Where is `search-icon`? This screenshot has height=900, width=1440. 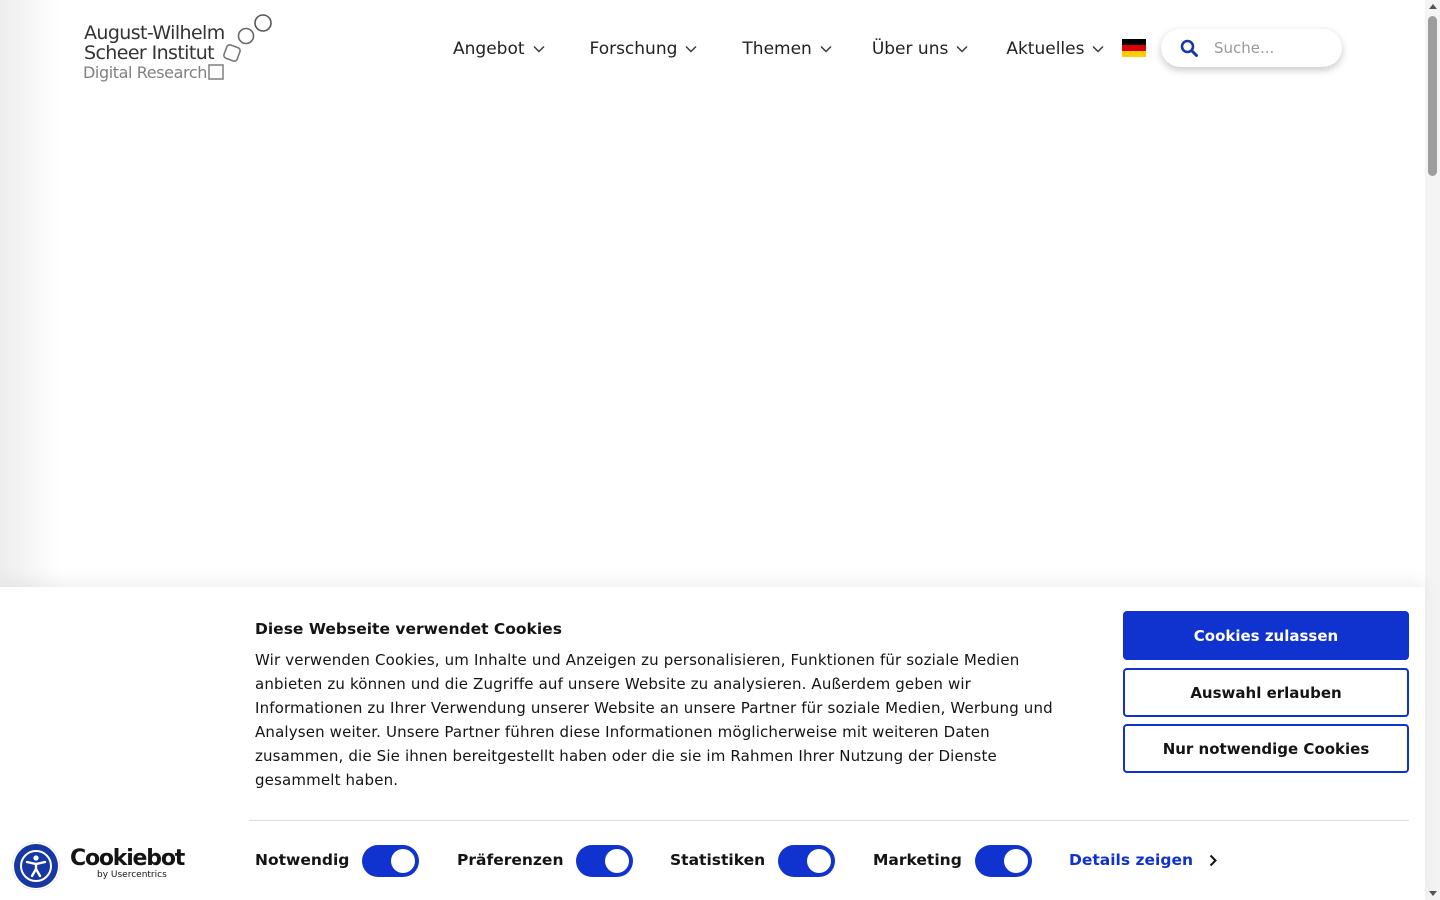
search-icon is located at coordinates (1189, 48).